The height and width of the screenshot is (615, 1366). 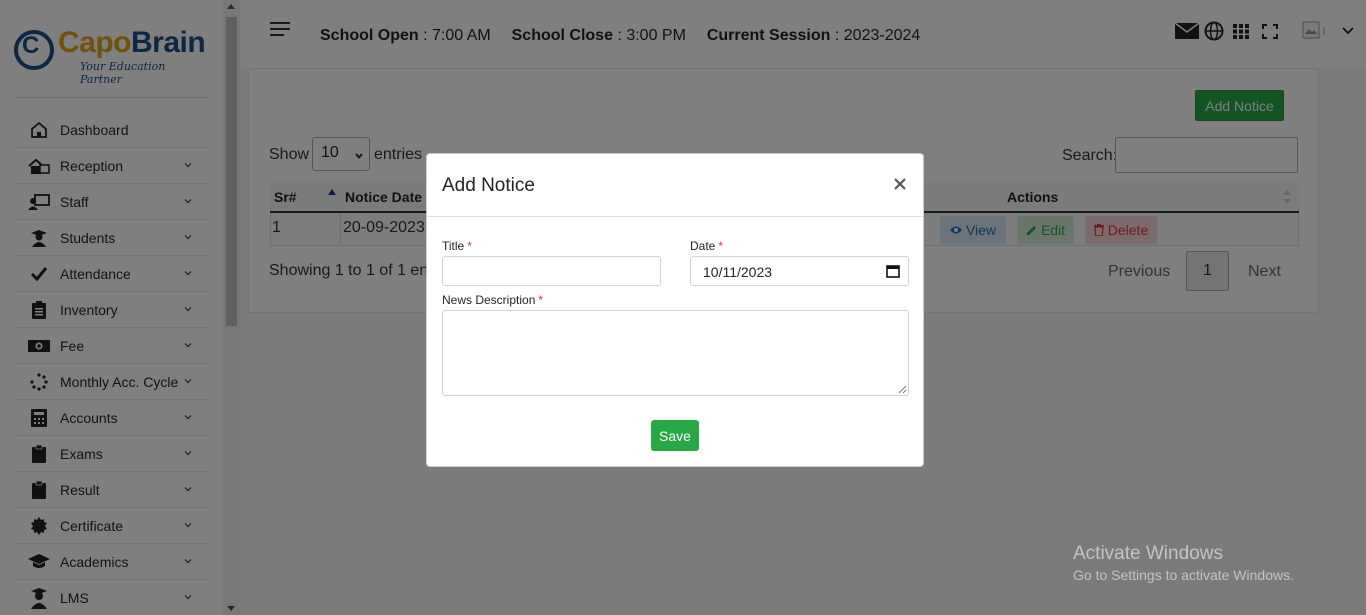 I want to click on close-icon, so click(x=900, y=184).